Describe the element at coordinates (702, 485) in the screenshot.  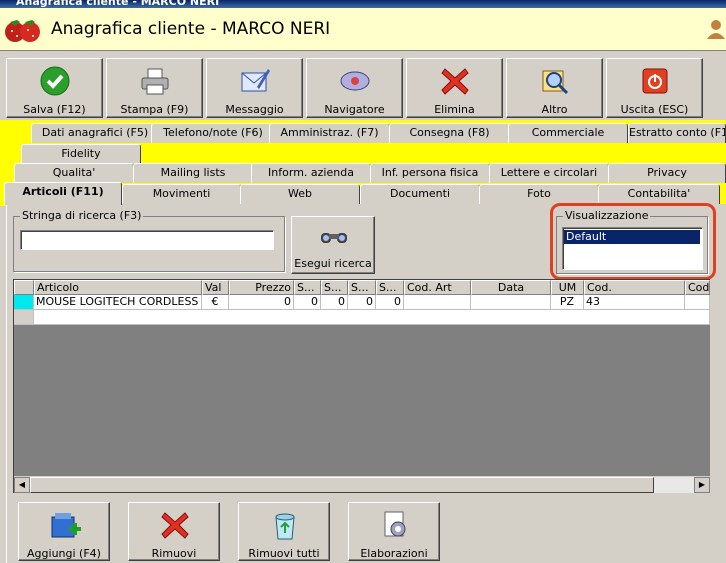
I see `scroll-right-icon: ▶` at that location.